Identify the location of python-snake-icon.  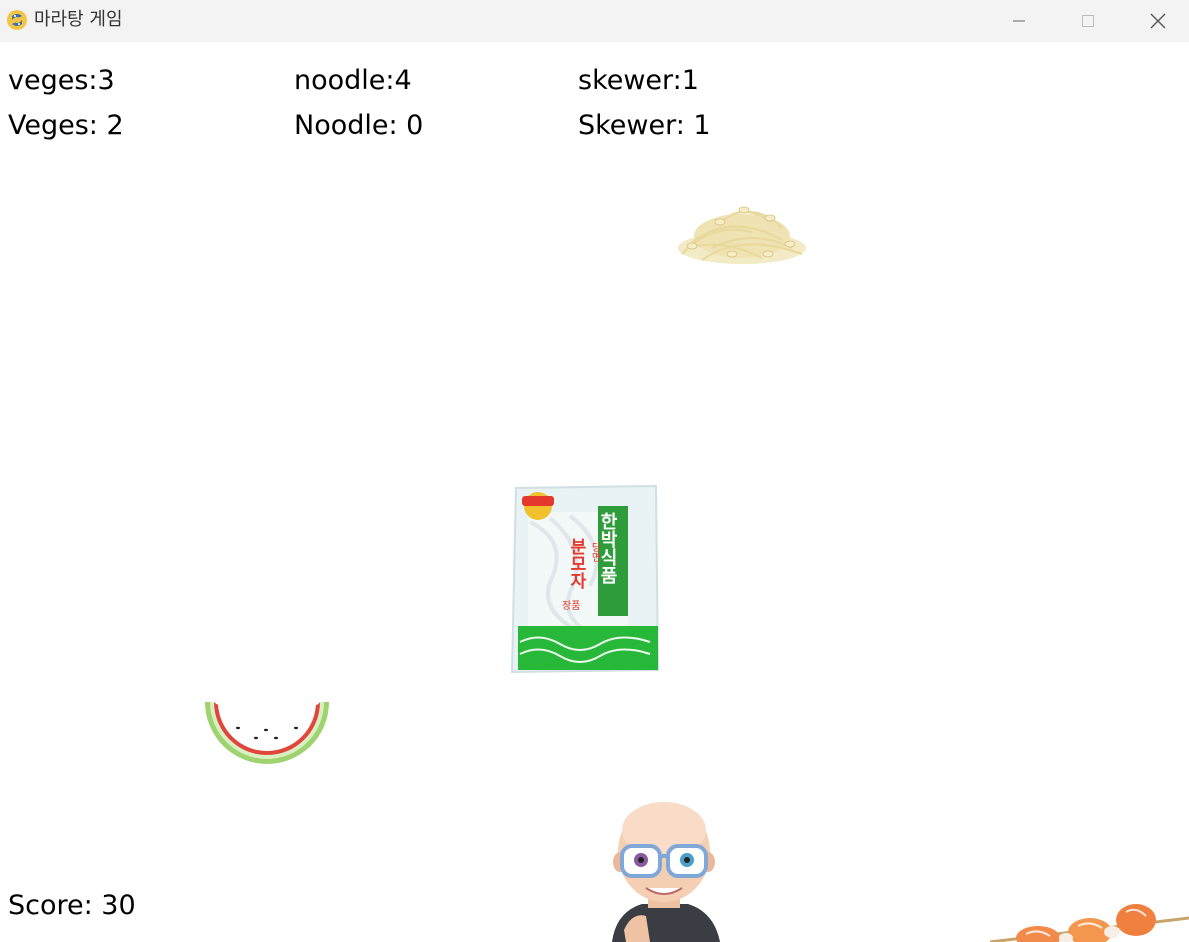
(17, 20).